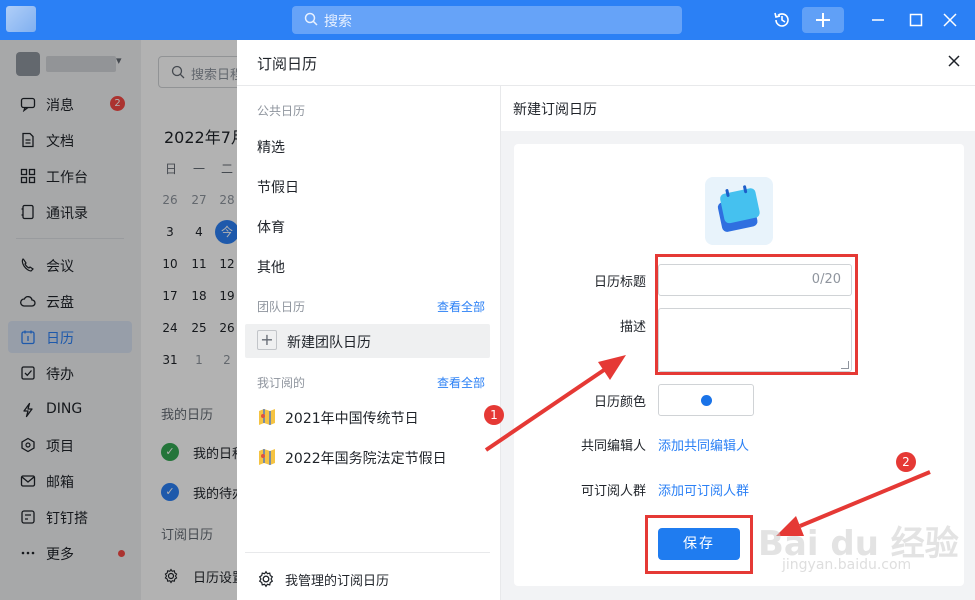 The image size is (975, 600). I want to click on create-button, so click(823, 20).